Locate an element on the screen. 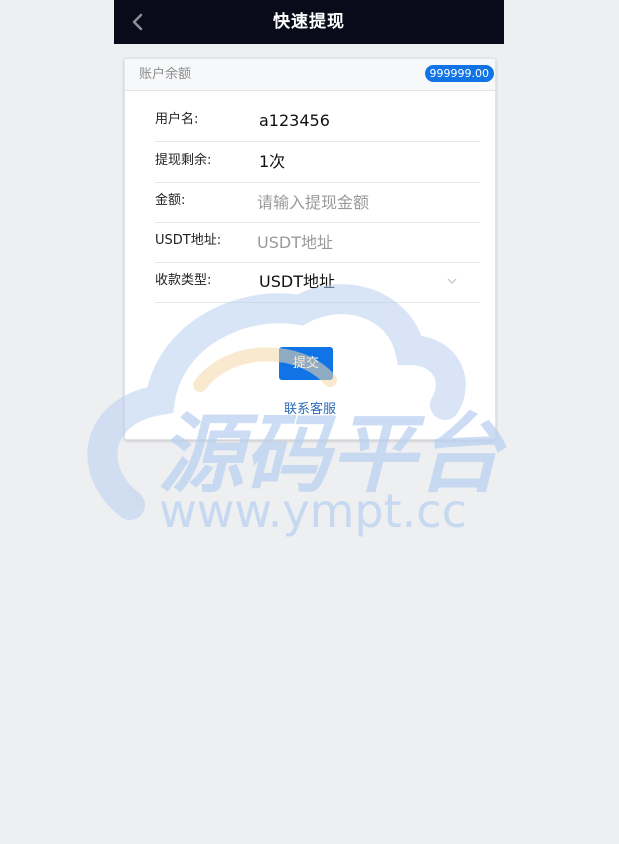 This screenshot has height=844, width=619. top-nav-bar: 快速提现 is located at coordinates (309, 22).